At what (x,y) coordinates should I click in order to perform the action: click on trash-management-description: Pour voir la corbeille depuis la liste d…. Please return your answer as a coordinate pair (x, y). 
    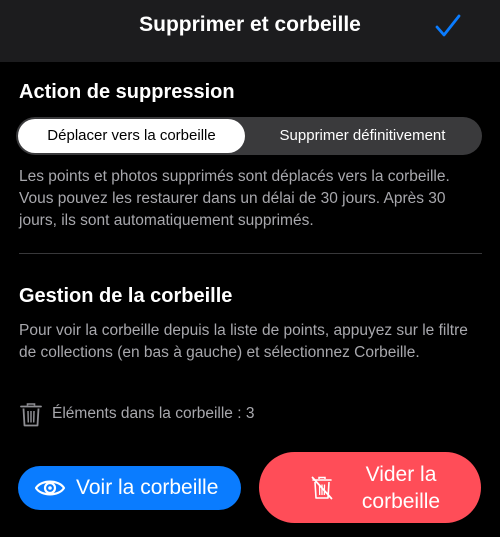
    Looking at the image, I should click on (243, 341).